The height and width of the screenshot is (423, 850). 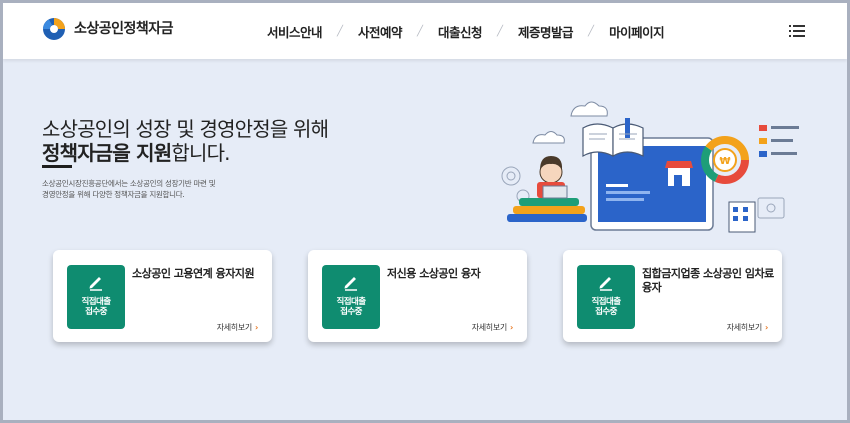 I want to click on loan-card-title: 소상공인 고용연계 융자지원, so click(x=193, y=273).